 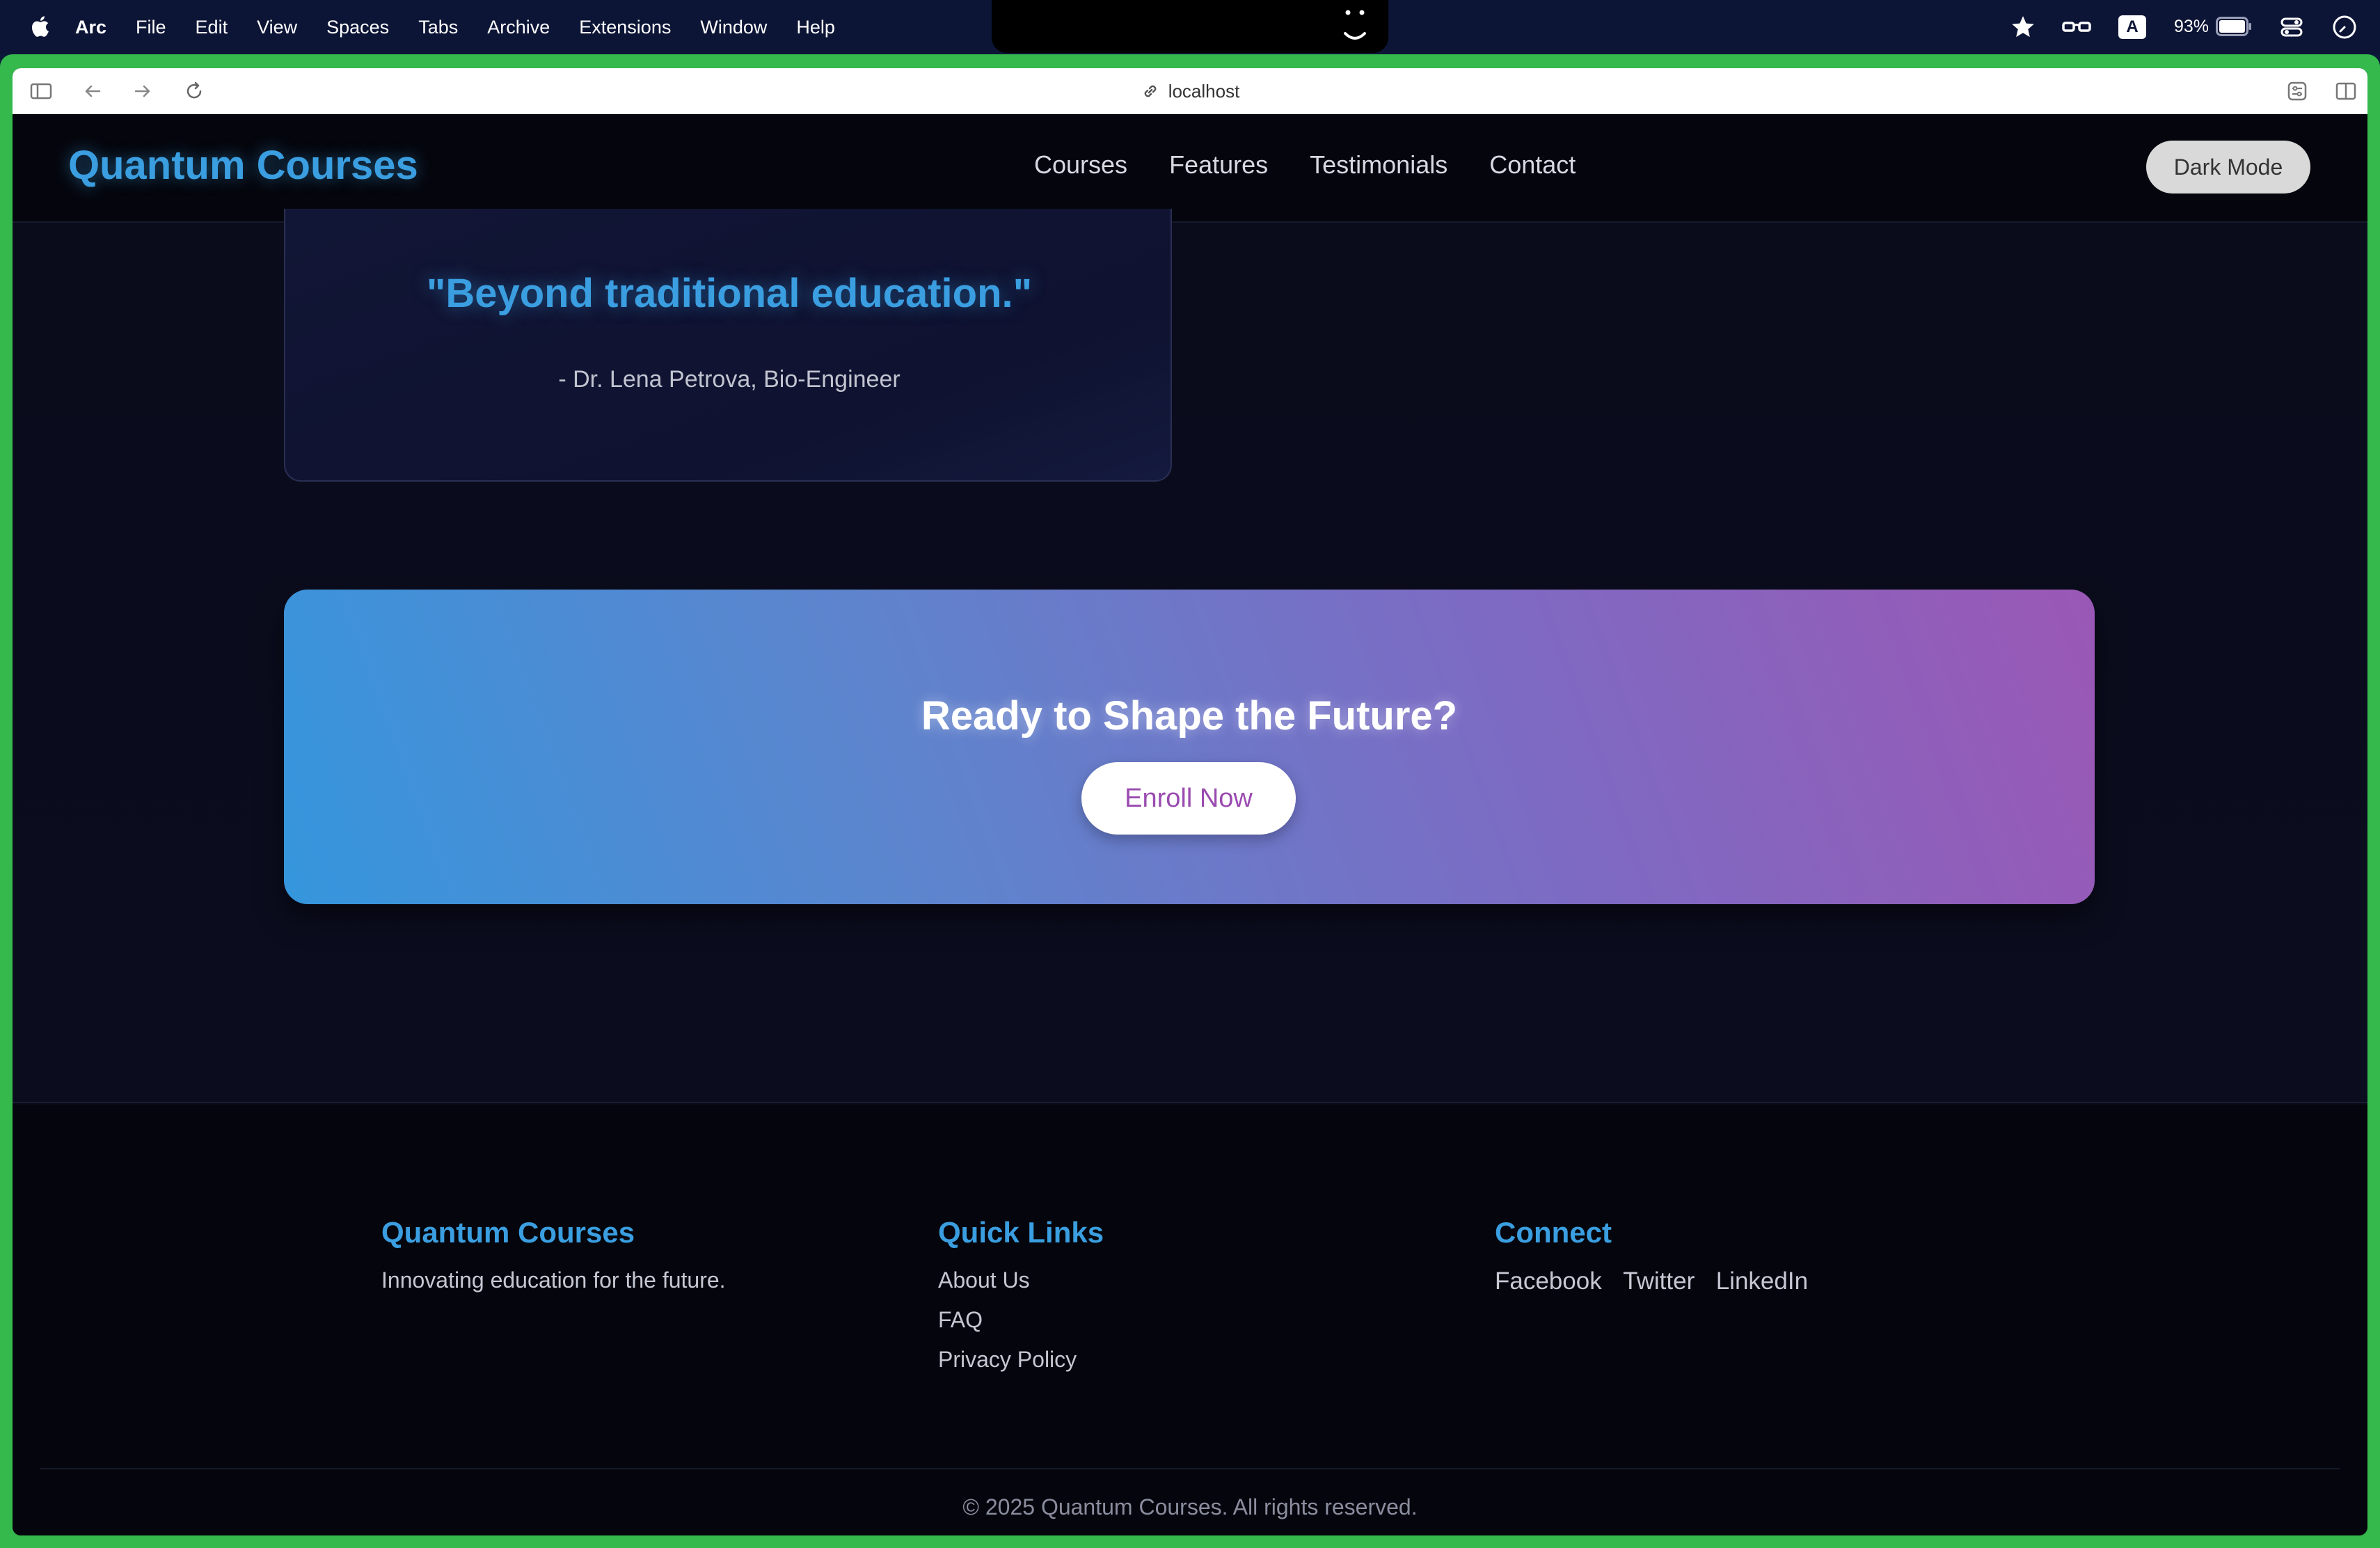 What do you see at coordinates (625, 27) in the screenshot?
I see `menu-extensions: Extensions` at bounding box center [625, 27].